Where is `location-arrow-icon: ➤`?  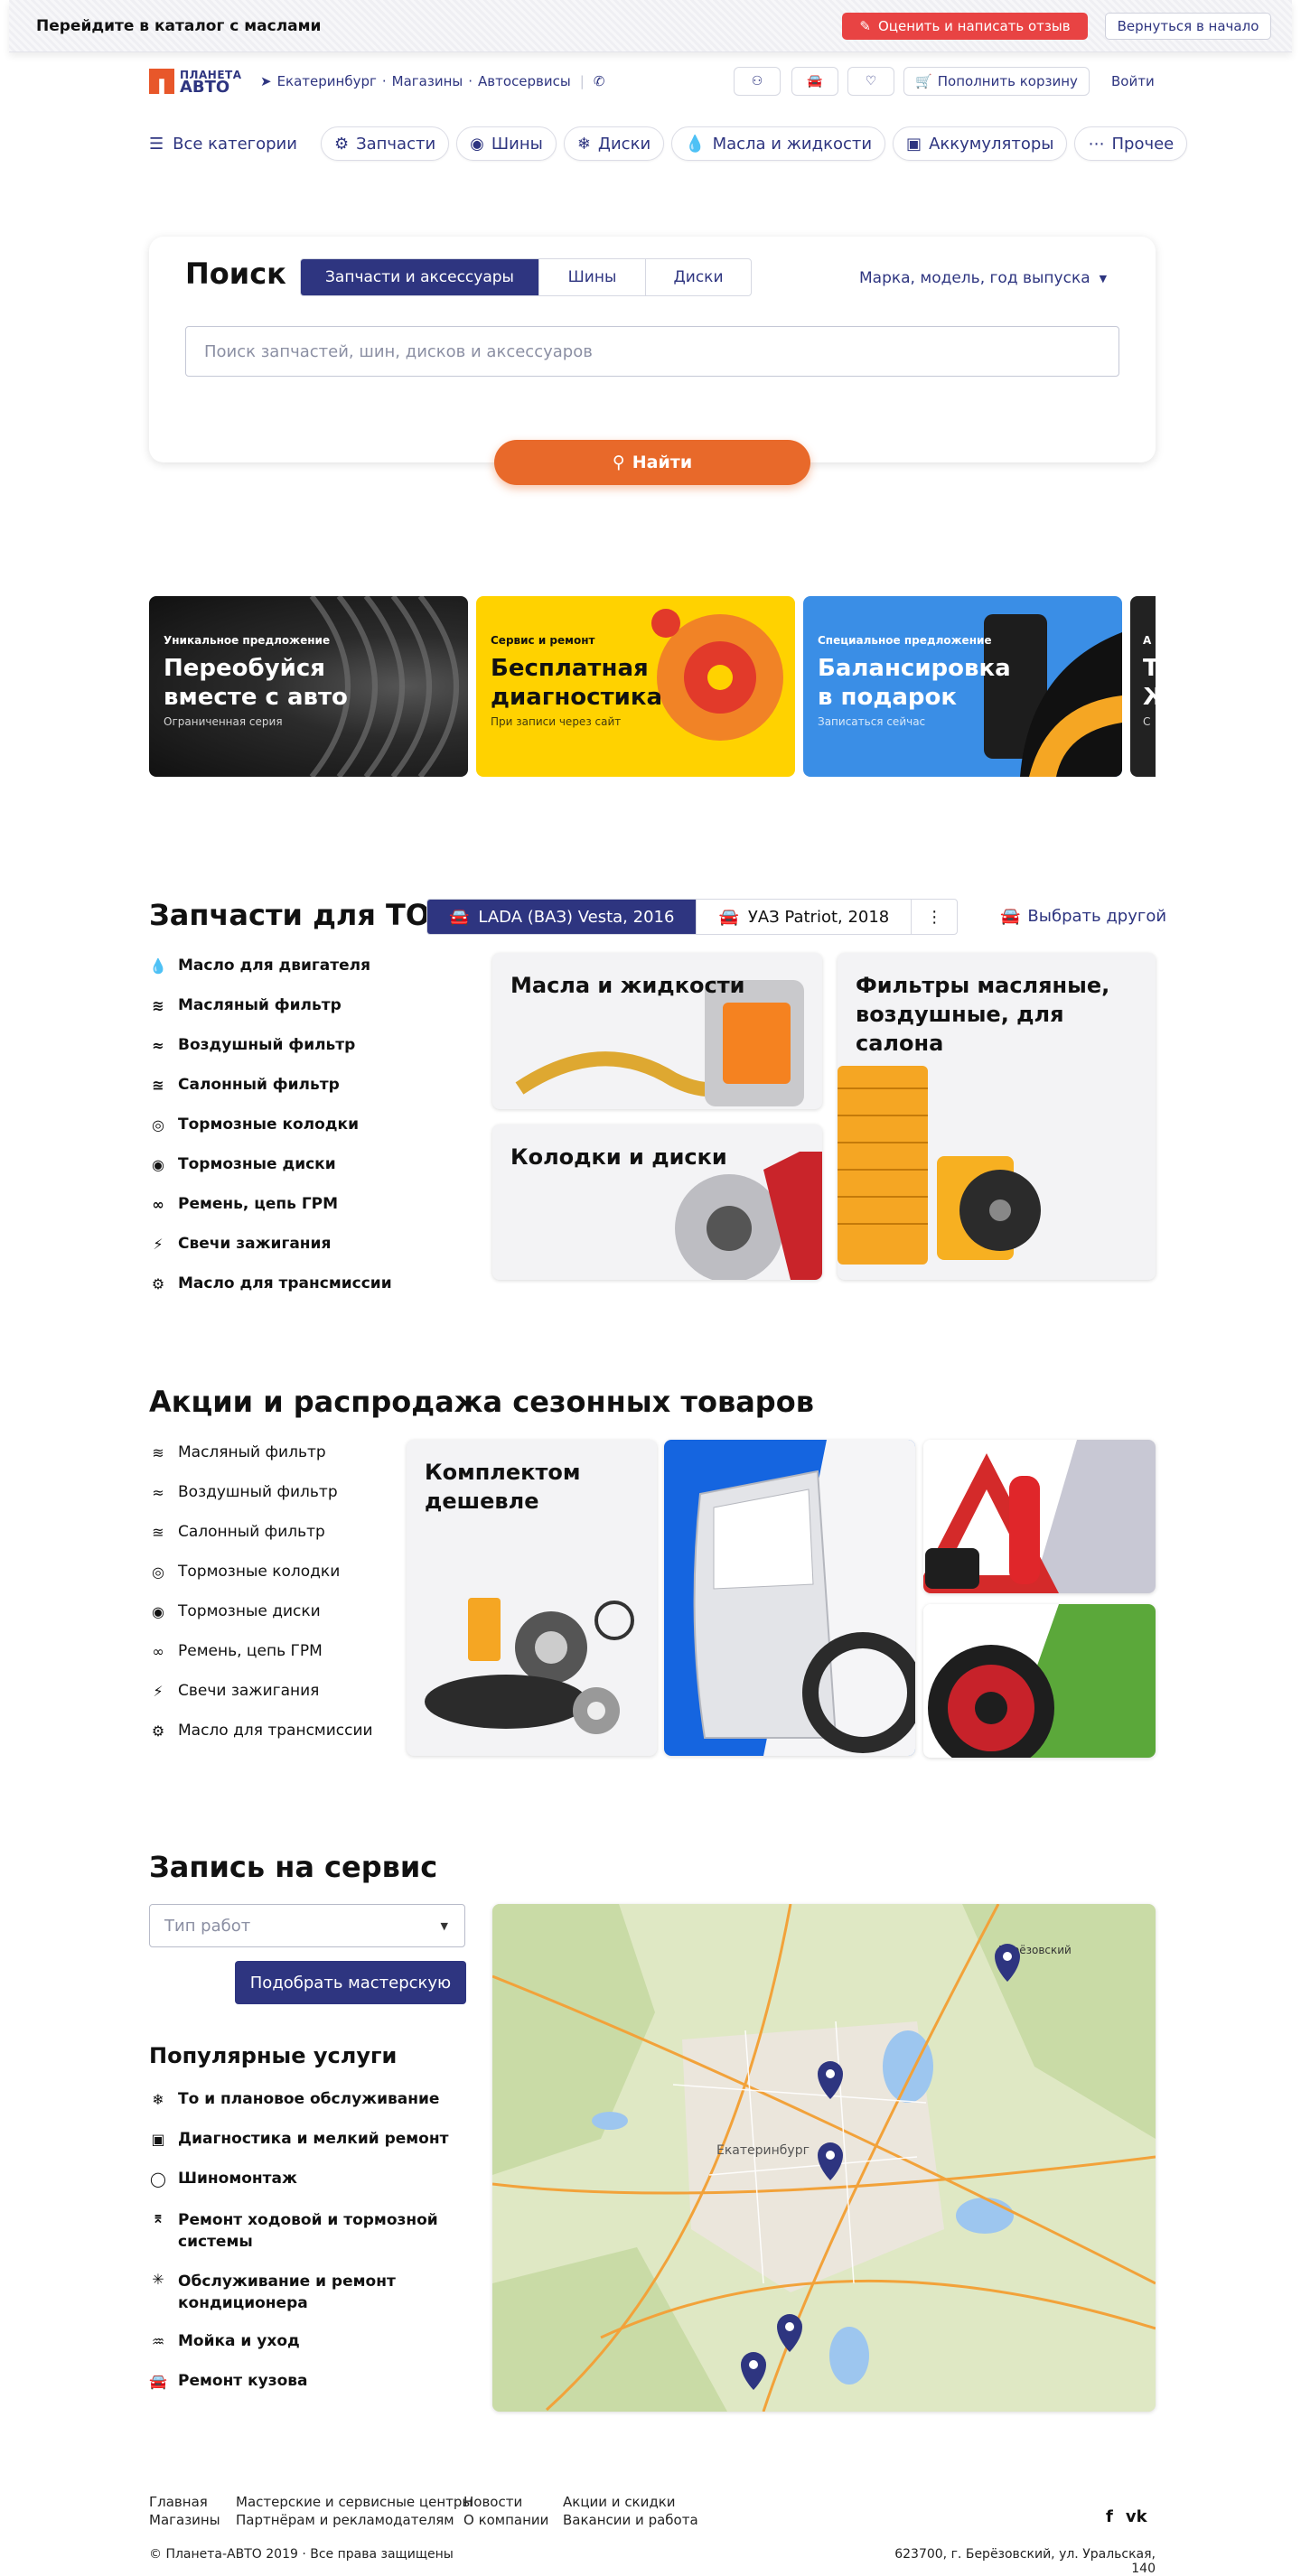
location-arrow-icon: ➤ is located at coordinates (266, 81).